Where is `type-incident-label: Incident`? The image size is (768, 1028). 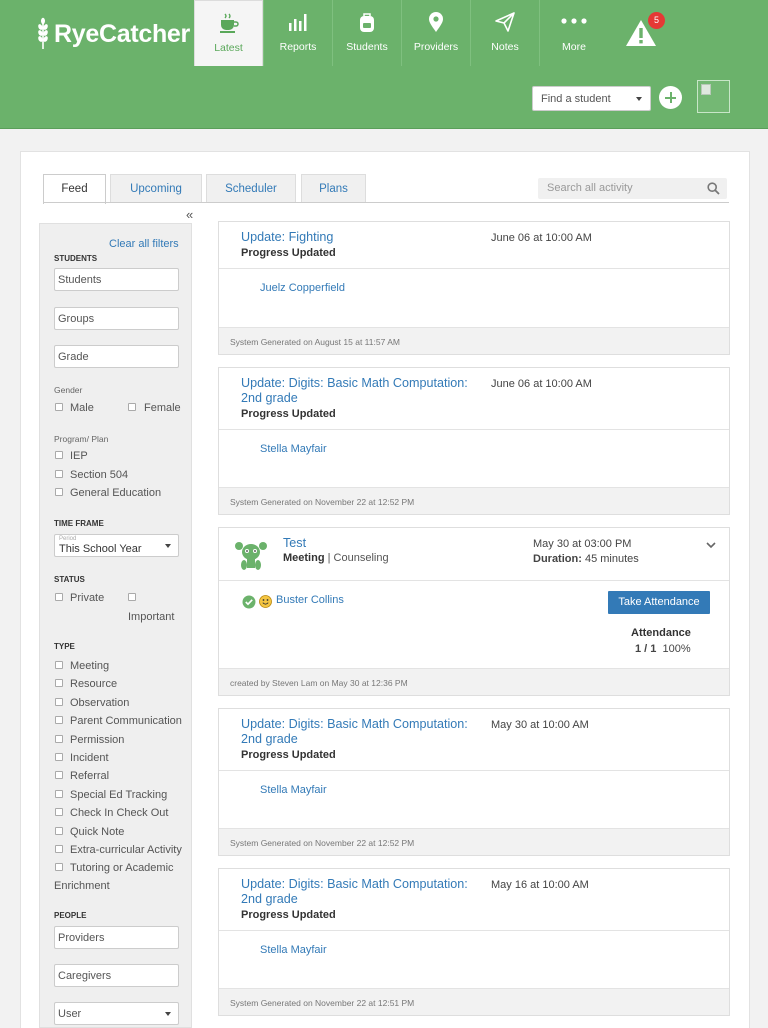 type-incident-label: Incident is located at coordinates (89, 758).